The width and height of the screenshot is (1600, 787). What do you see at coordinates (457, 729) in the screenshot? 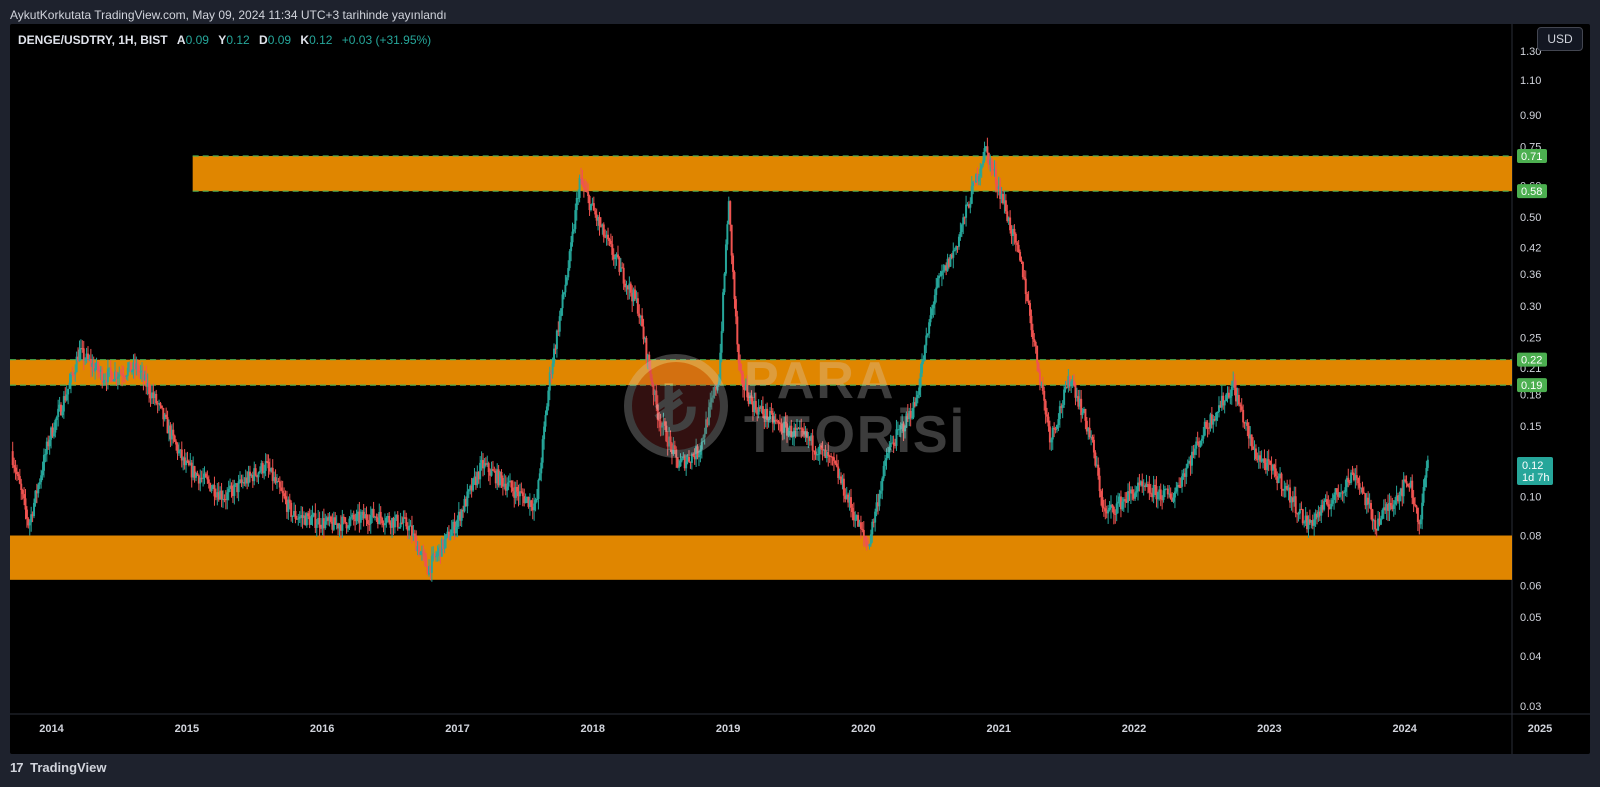
I see `x-tick-label: 2017` at bounding box center [457, 729].